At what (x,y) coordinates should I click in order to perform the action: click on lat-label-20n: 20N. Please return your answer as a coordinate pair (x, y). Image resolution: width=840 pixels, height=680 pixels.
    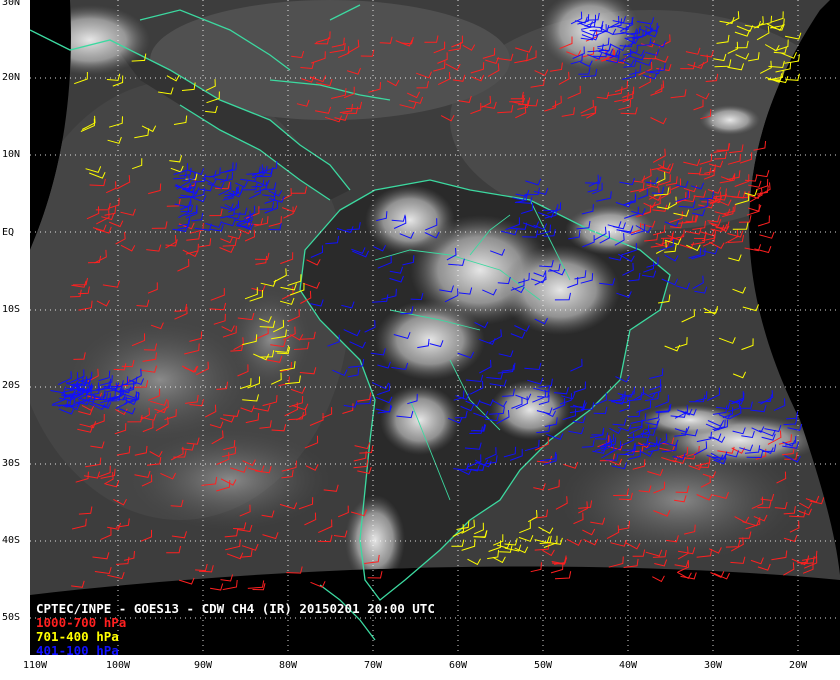
    Looking at the image, I should click on (11, 77).